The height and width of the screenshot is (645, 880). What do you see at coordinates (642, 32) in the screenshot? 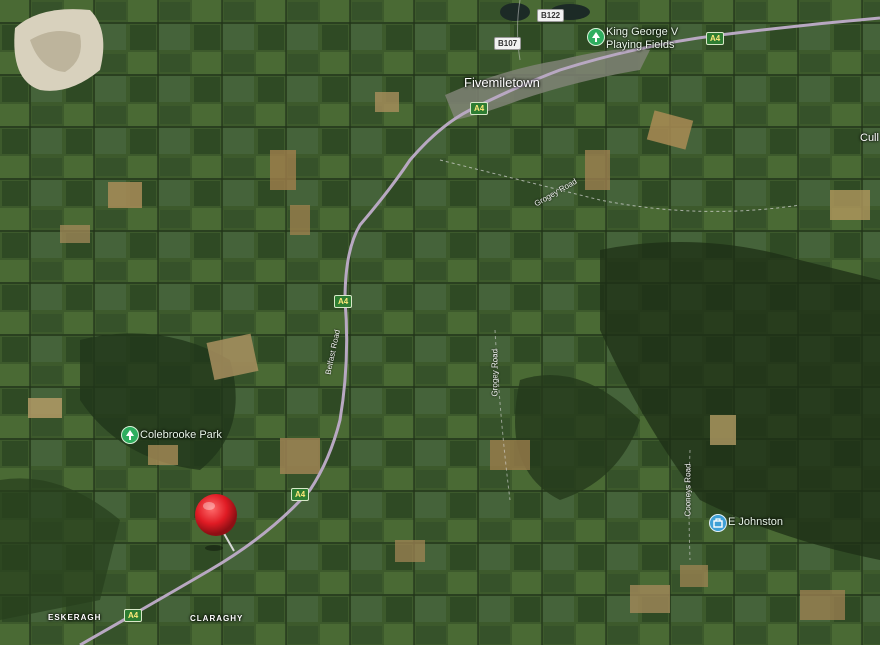
I see `playing-fields-label-line1: King George V` at bounding box center [642, 32].